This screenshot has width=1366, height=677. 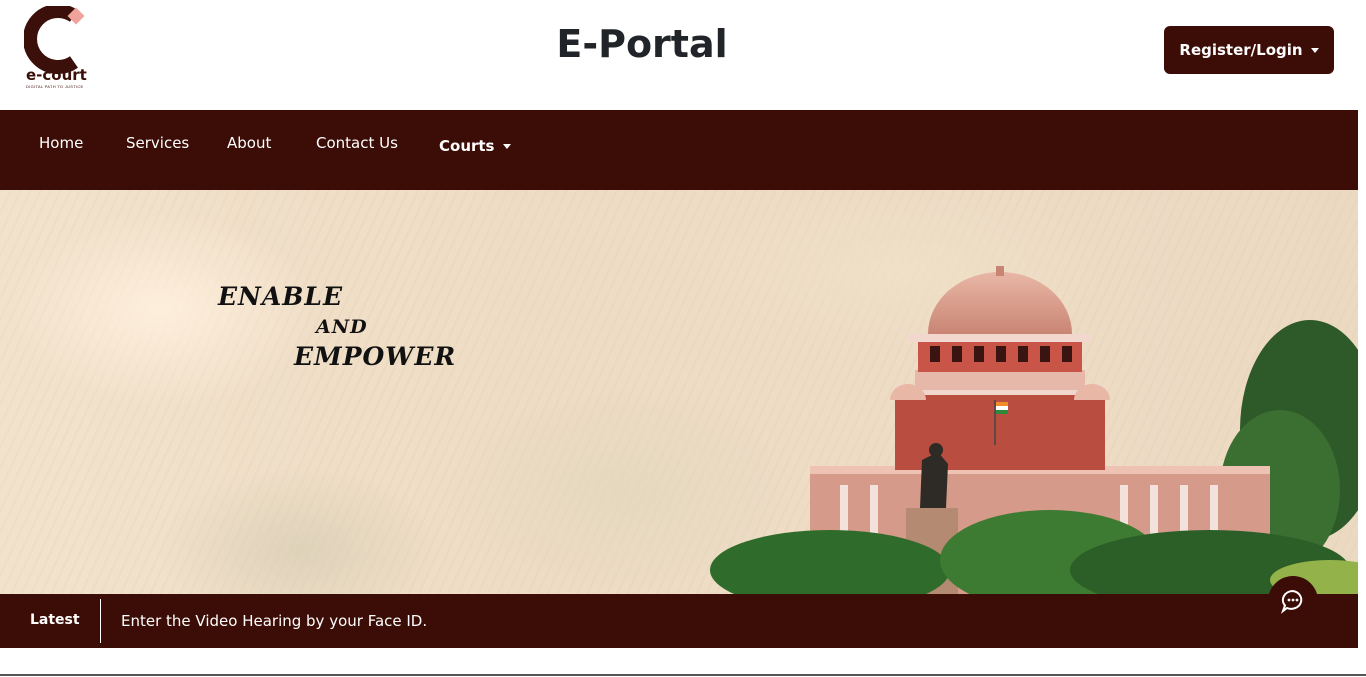 I want to click on hero-line-enable: ENABLE, so click(x=281, y=296).